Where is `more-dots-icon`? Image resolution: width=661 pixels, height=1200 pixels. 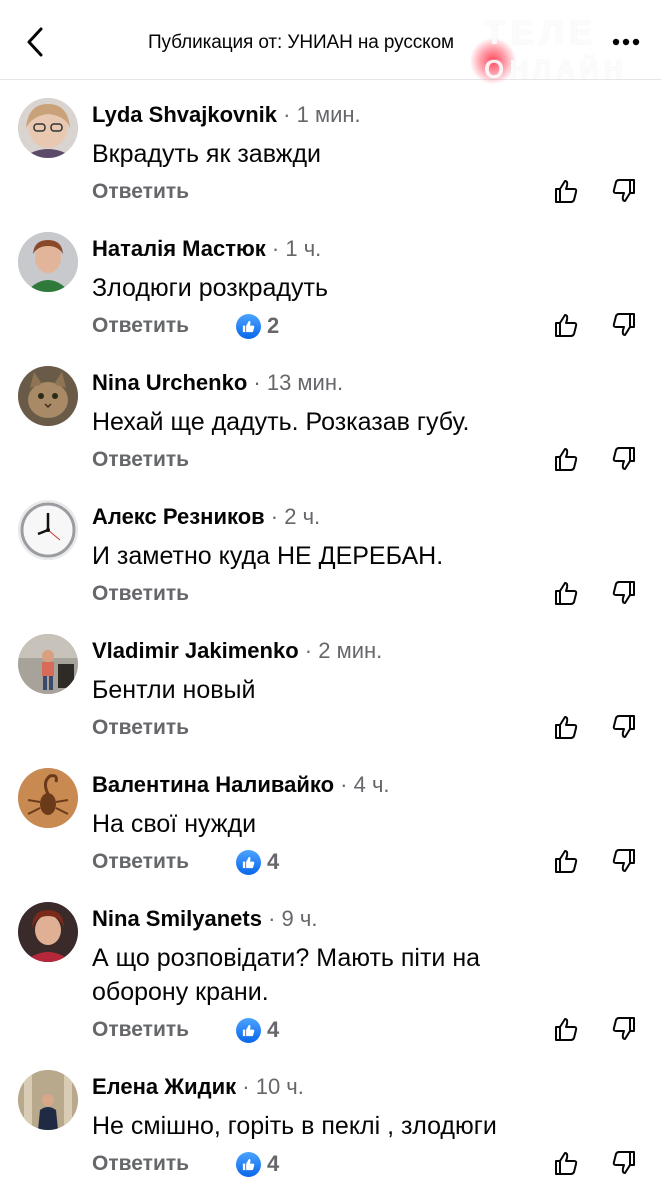
more-dots-icon is located at coordinates (626, 42).